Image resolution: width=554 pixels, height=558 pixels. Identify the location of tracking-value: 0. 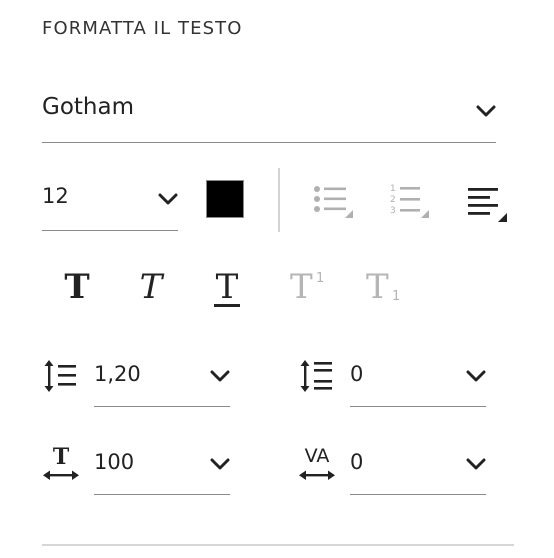
(356, 462).